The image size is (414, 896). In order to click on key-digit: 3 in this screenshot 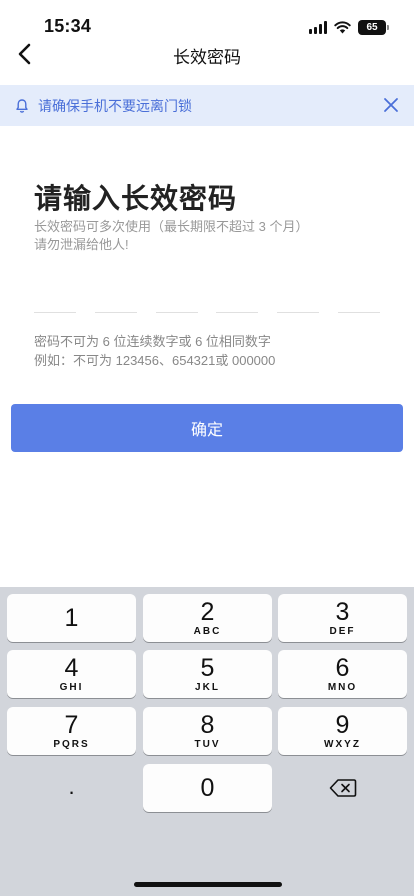, I will do `click(342, 612)`.